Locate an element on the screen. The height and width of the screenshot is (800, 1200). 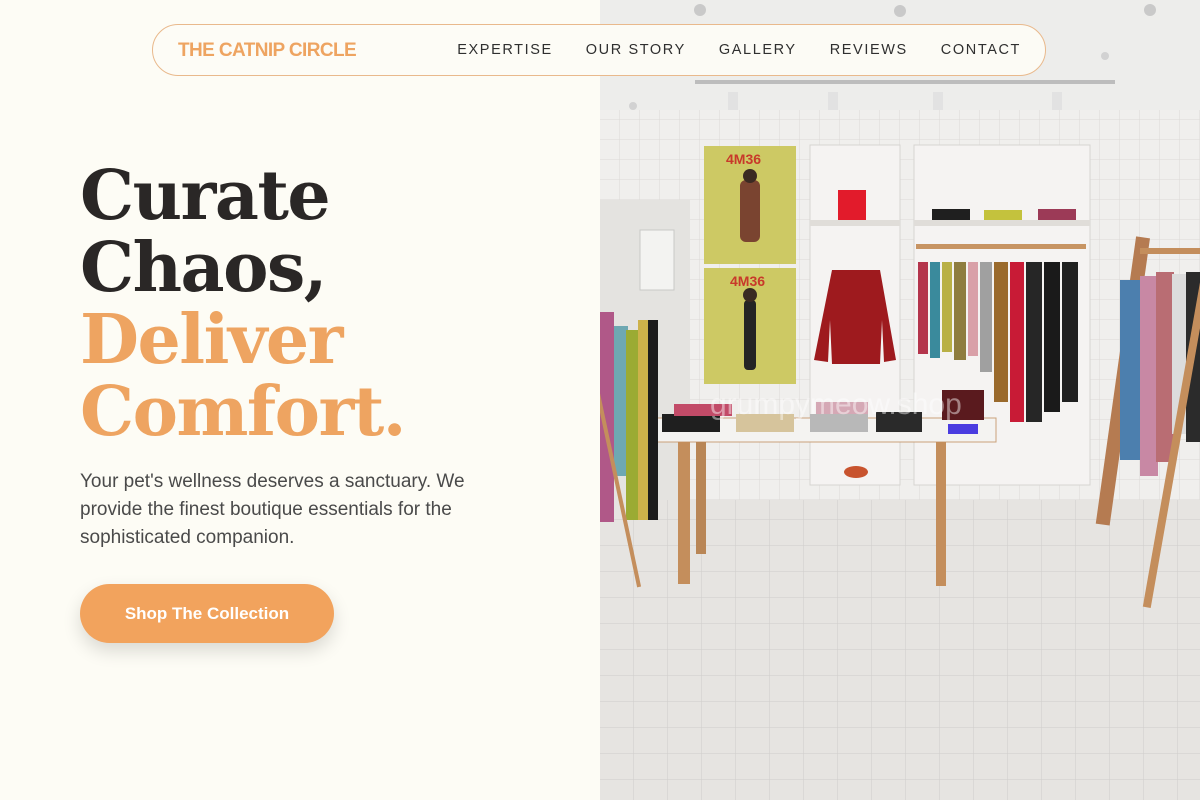
nav-link-gallery: GALLERY is located at coordinates (758, 50).